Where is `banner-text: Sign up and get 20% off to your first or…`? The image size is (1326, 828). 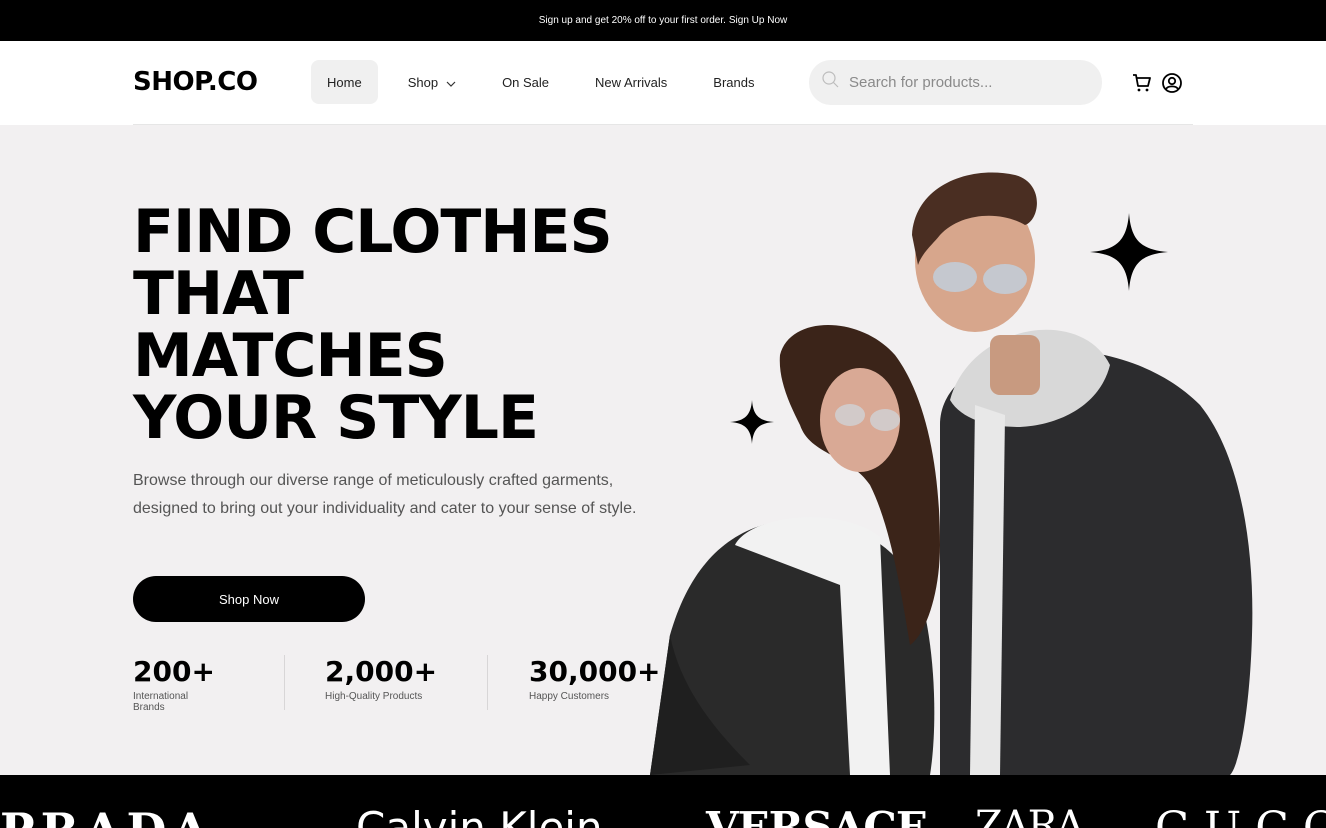 banner-text: Sign up and get 20% off to your first or… is located at coordinates (632, 20).